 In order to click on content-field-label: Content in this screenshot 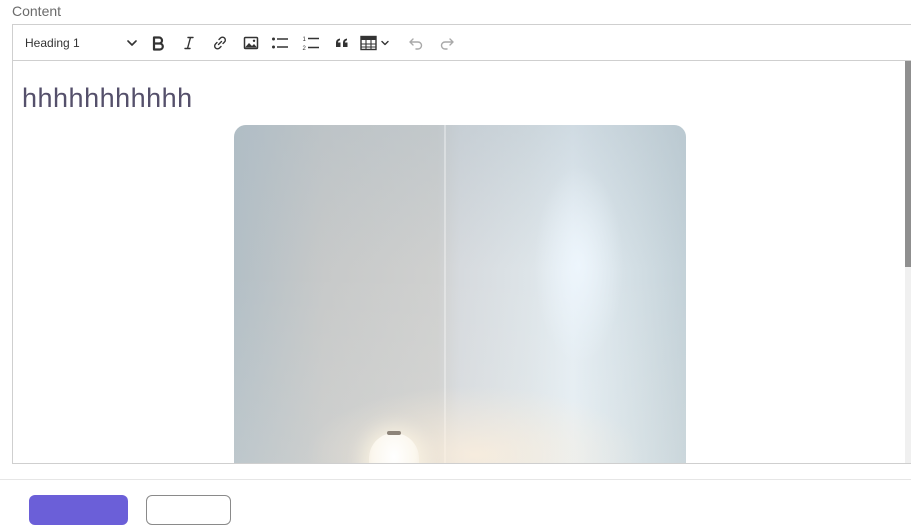, I will do `click(37, 11)`.